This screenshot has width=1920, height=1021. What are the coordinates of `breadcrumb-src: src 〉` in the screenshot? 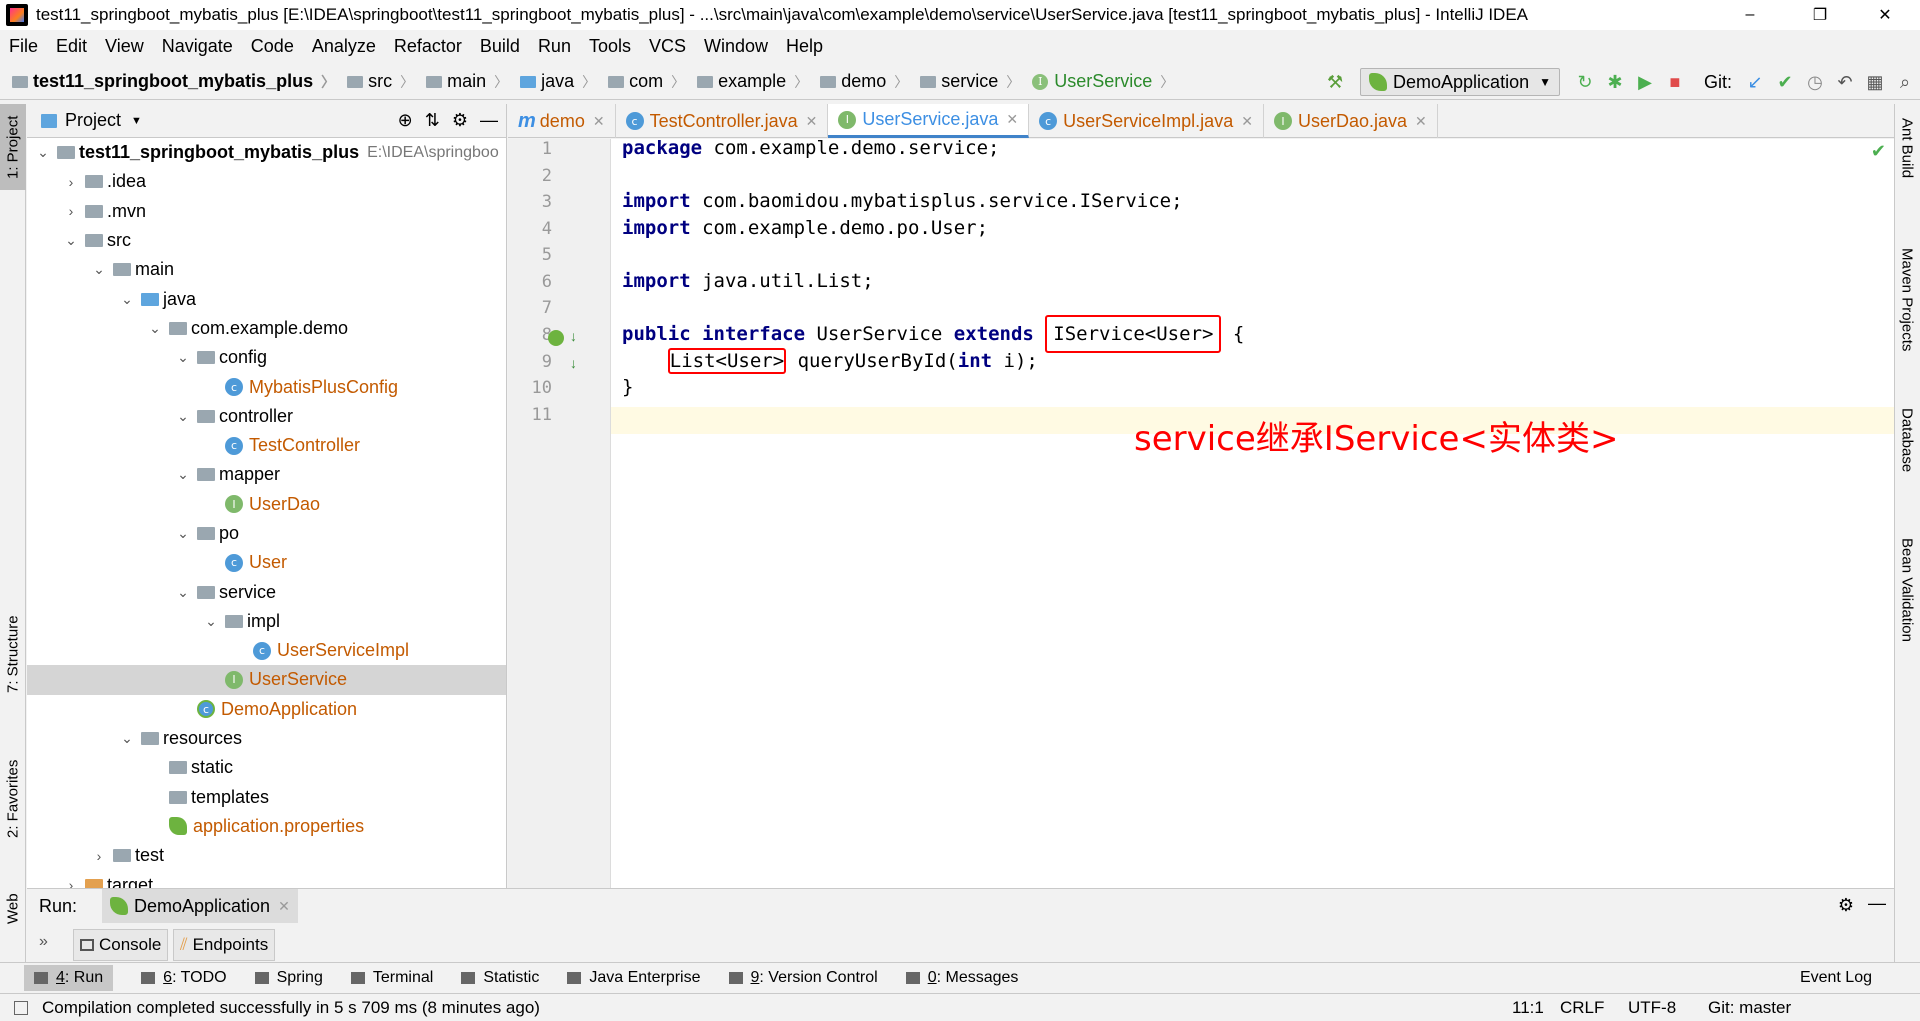 It's located at (374, 81).